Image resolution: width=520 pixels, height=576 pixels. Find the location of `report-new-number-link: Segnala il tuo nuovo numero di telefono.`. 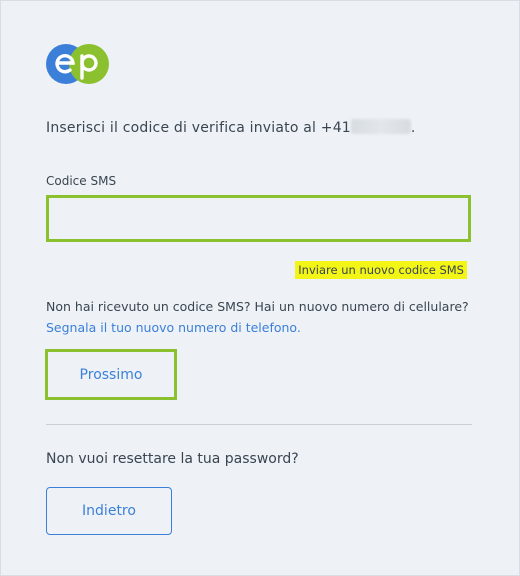

report-new-number-link: Segnala il tuo nuovo numero di telefono. is located at coordinates (173, 327).